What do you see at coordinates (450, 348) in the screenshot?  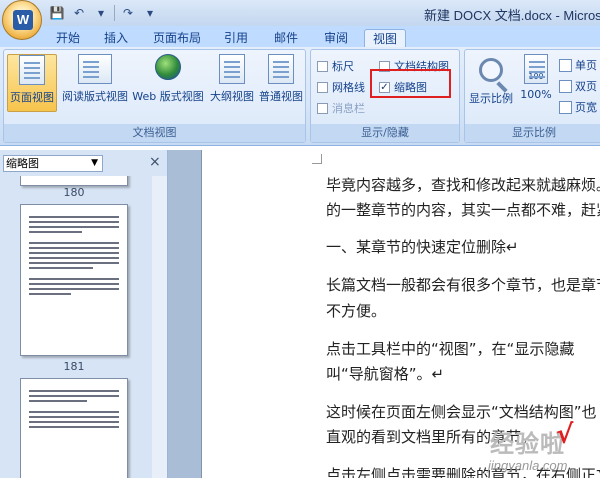 I see `paragraph: 点击工具栏中的“视图”，在“显示隐藏` at bounding box center [450, 348].